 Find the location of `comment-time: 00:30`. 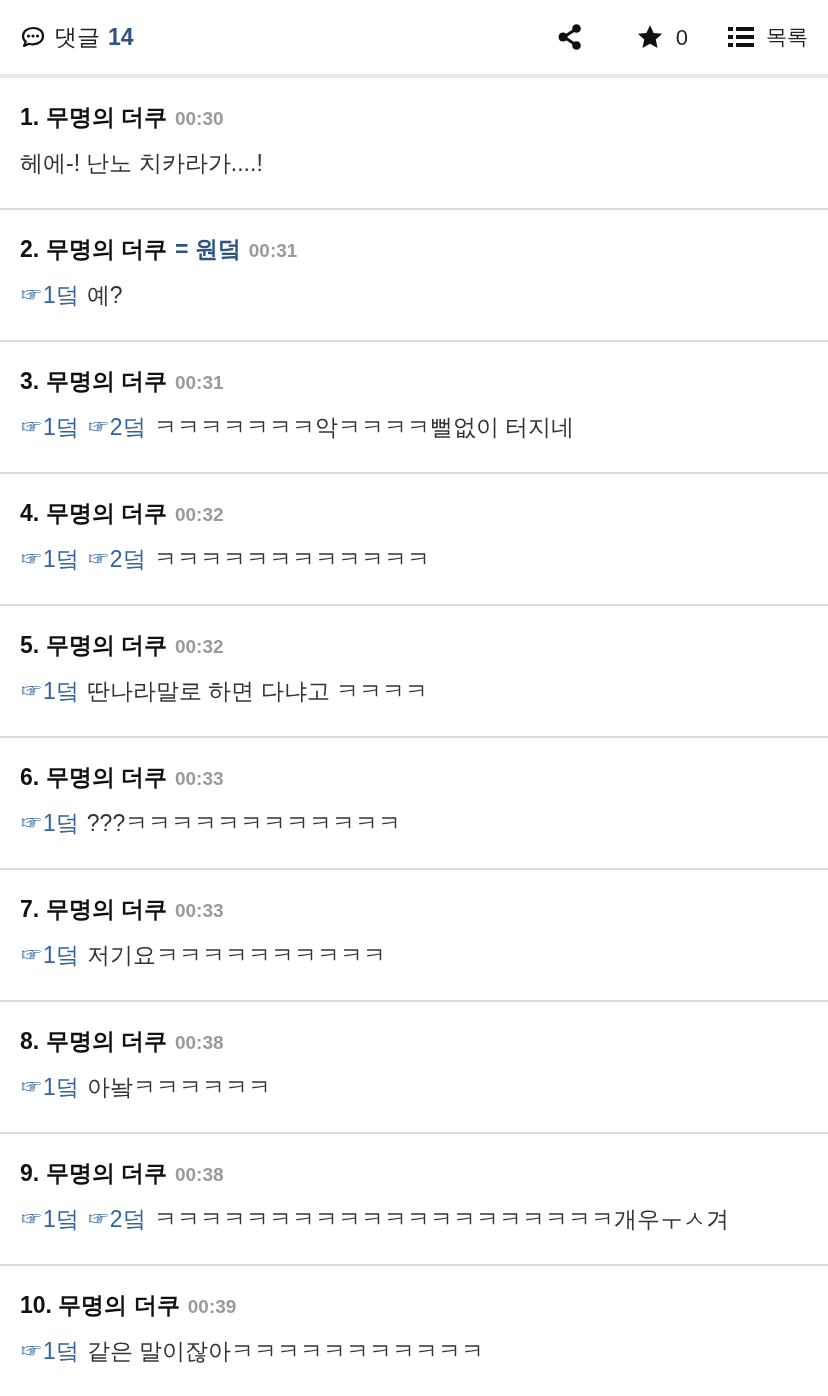

comment-time: 00:30 is located at coordinates (199, 119).